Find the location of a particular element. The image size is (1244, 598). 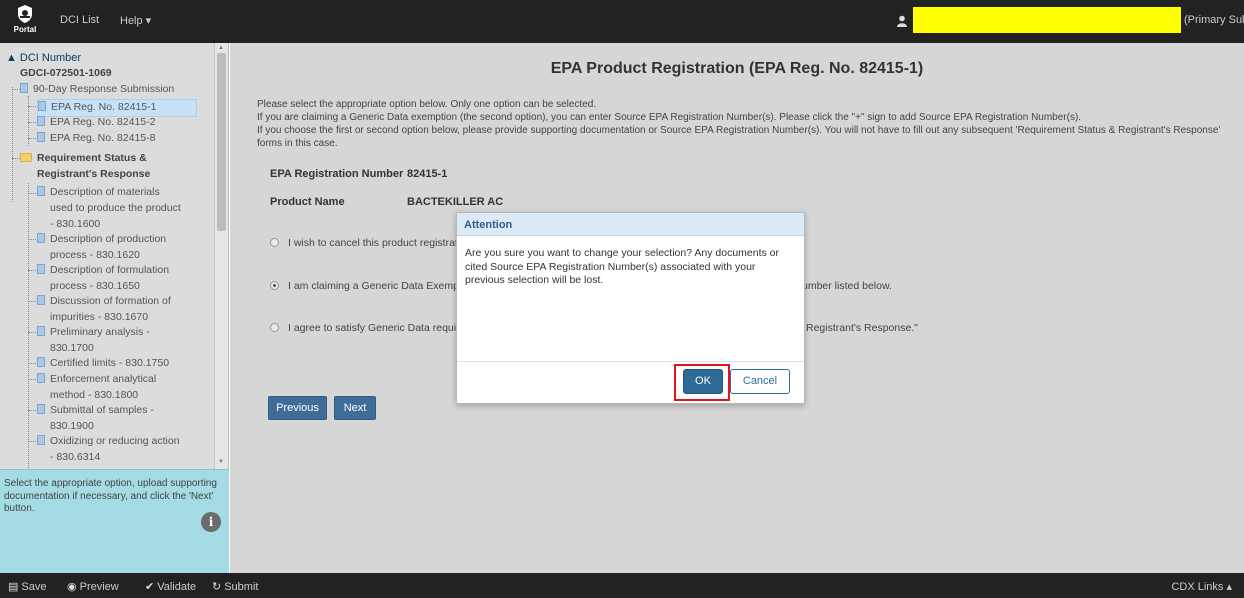

tree-root-dci-number: ▲ DCI Number is located at coordinates (43, 58).